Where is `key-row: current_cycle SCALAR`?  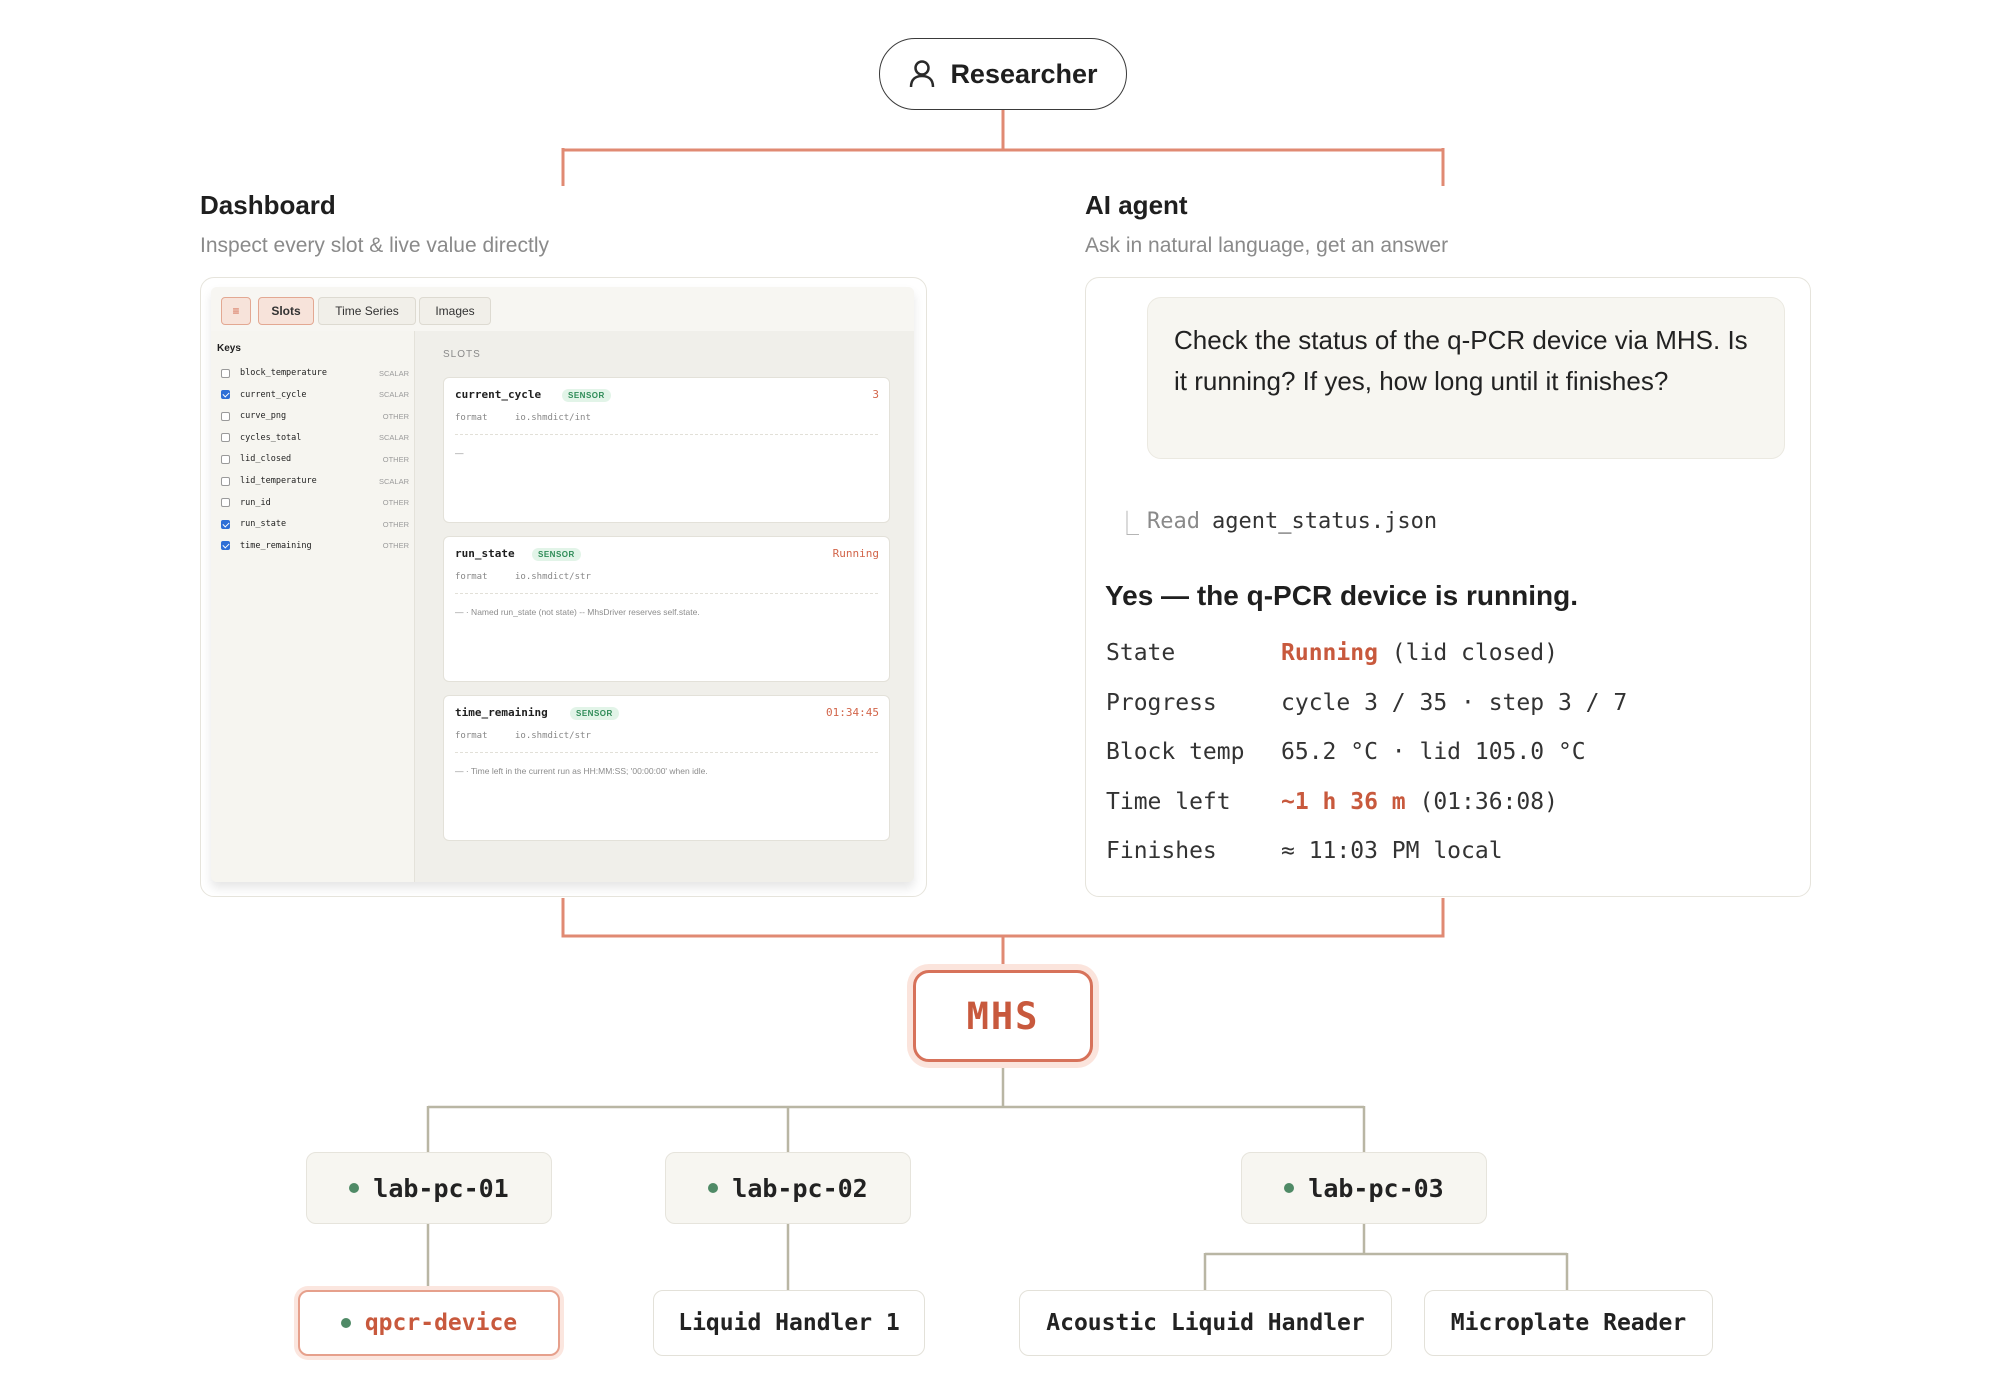
key-row: current_cycle SCALAR is located at coordinates (315, 395).